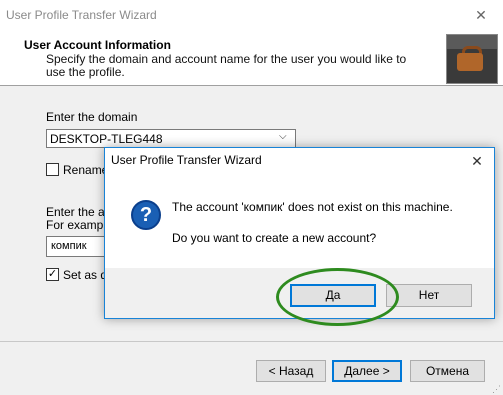 This screenshot has width=503, height=395. Describe the element at coordinates (251, 341) in the screenshot. I see `footer-divider` at that location.